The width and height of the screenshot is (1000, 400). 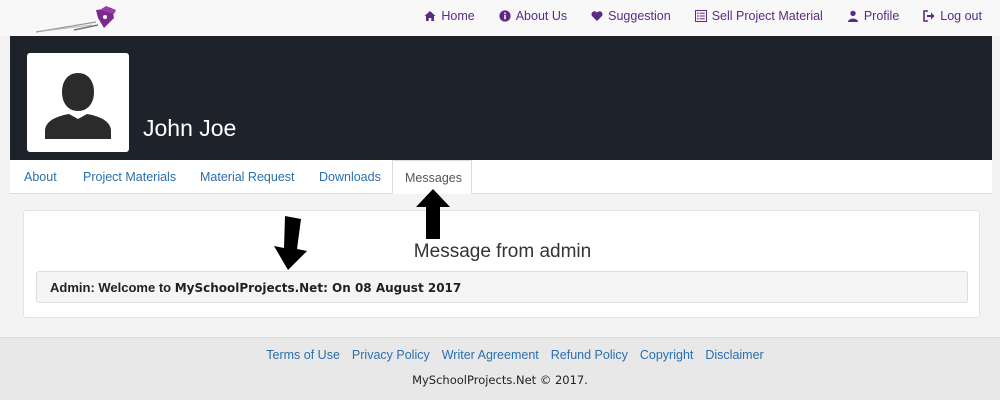 What do you see at coordinates (249, 288) in the screenshot?
I see `message-site-name: MySchoolProjects.Net` at bounding box center [249, 288].